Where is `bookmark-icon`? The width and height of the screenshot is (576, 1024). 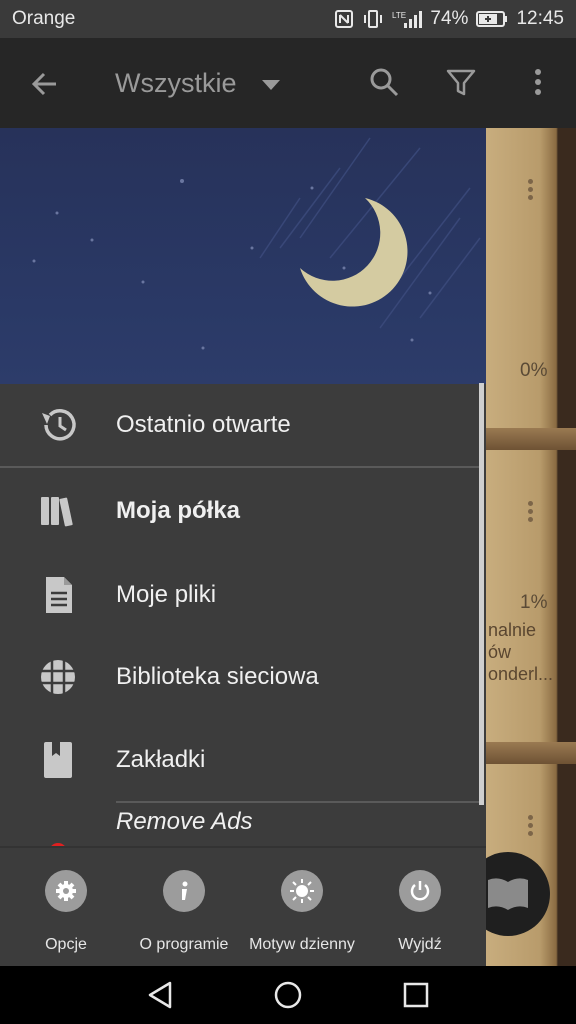 bookmark-icon is located at coordinates (58, 760).